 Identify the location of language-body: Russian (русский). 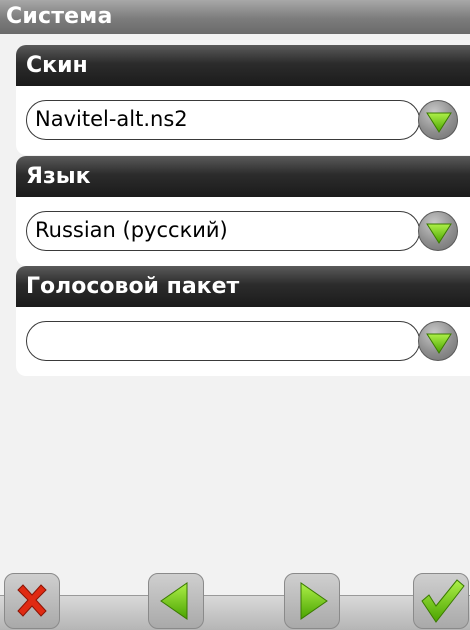
(243, 231).